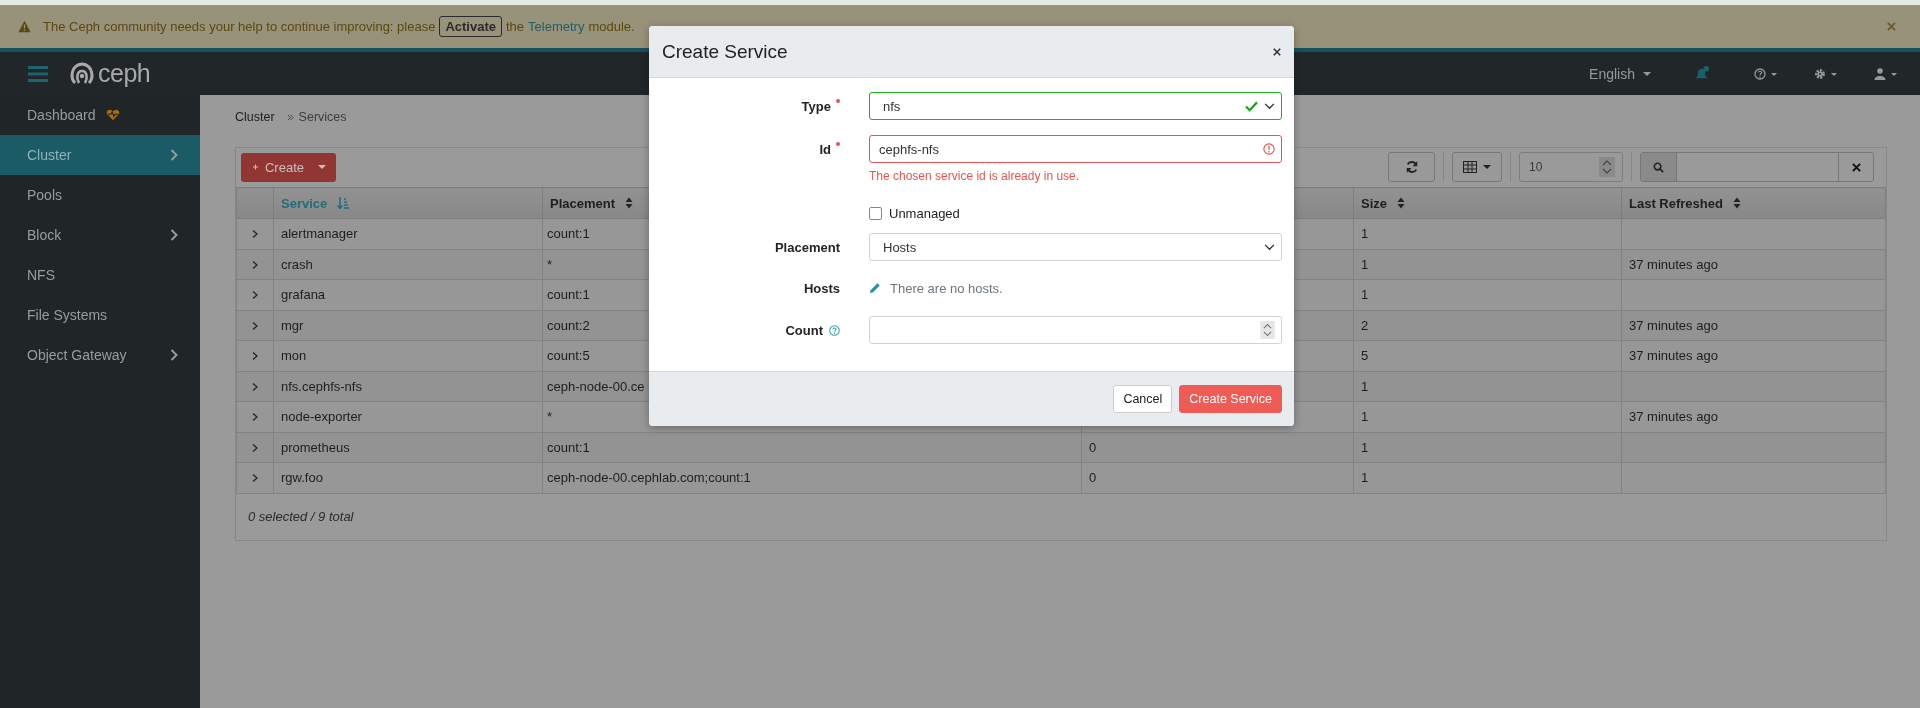 Image resolution: width=1920 pixels, height=708 pixels. Describe the element at coordinates (1383, 203) in the screenshot. I see `column-header: Size` at that location.